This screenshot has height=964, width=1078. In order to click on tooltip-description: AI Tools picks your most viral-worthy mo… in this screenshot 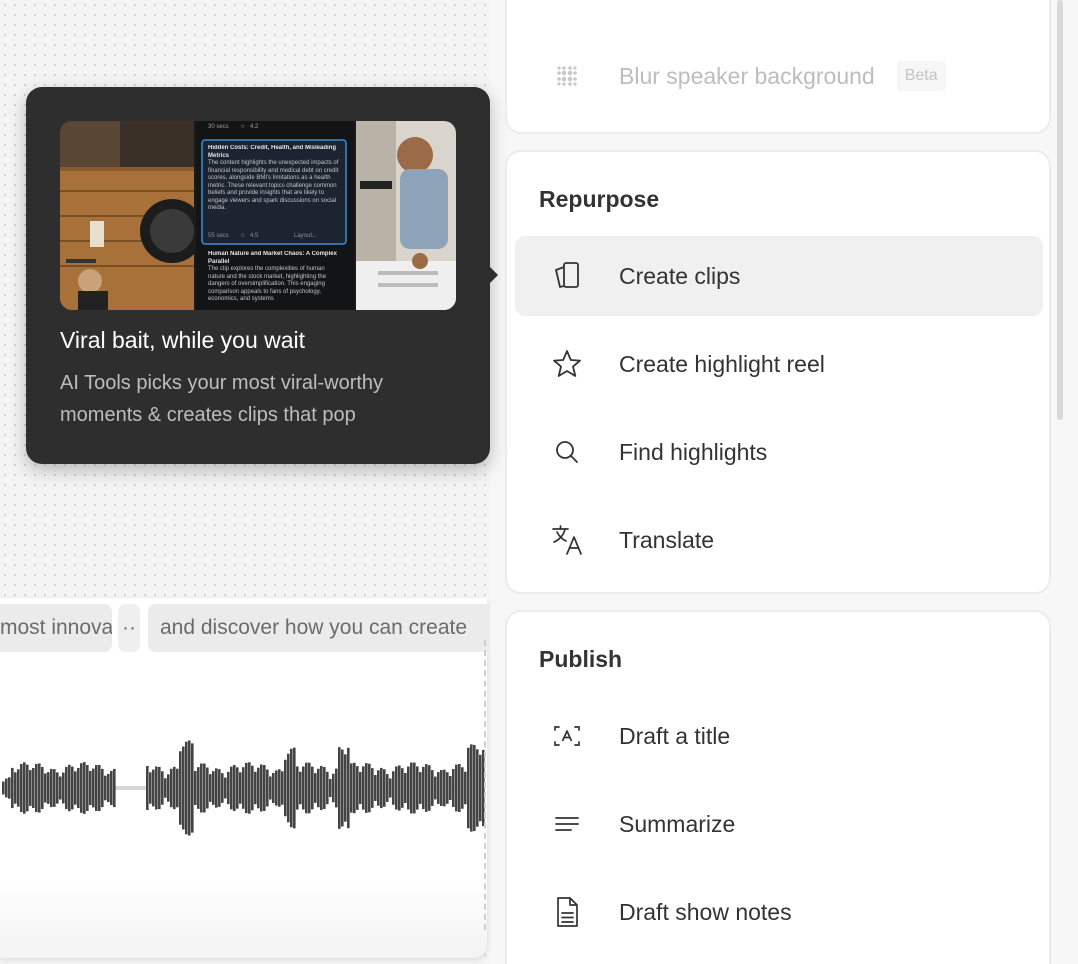, I will do `click(222, 399)`.